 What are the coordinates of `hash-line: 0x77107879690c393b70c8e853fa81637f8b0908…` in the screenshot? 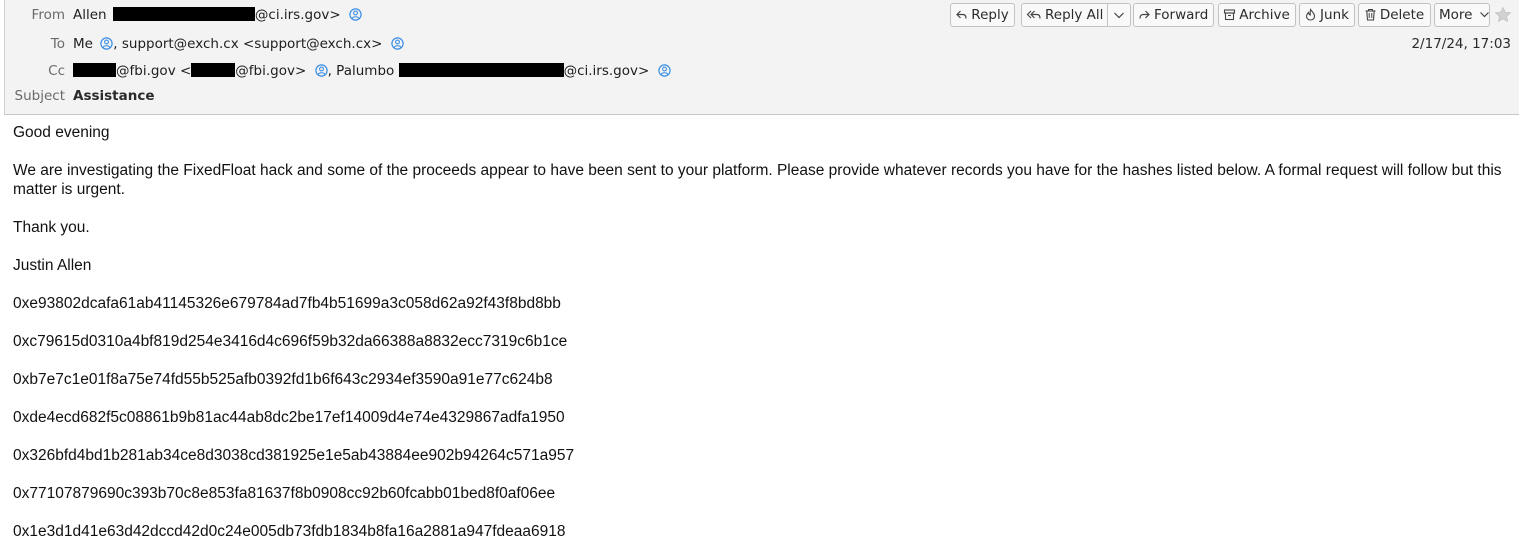 It's located at (284, 493).